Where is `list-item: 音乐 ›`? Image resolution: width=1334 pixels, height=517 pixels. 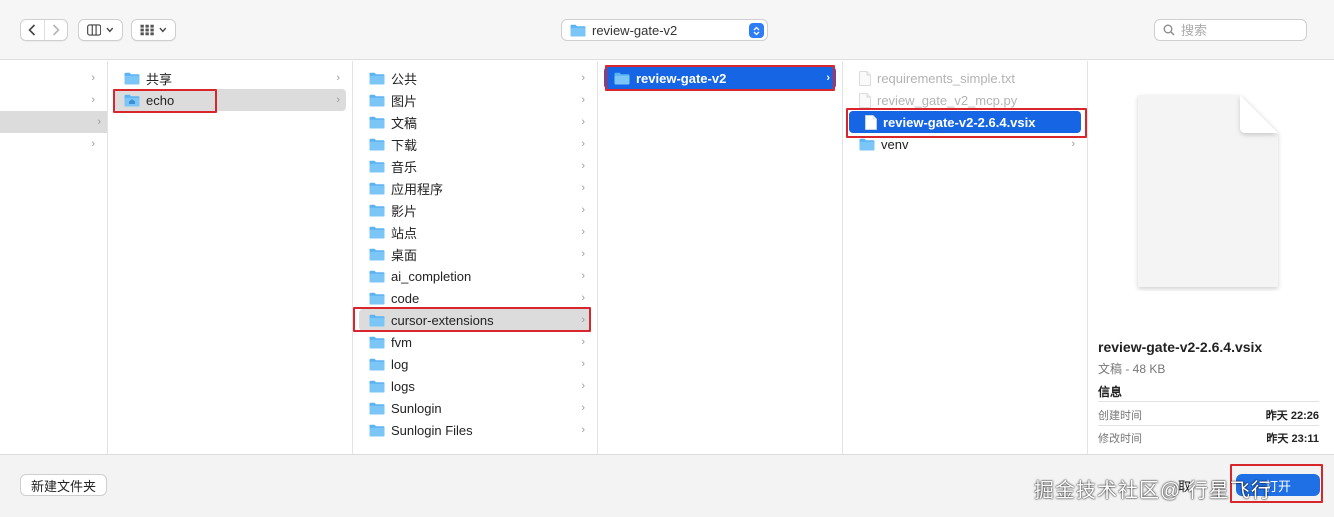
list-item: 音乐 › is located at coordinates (475, 166).